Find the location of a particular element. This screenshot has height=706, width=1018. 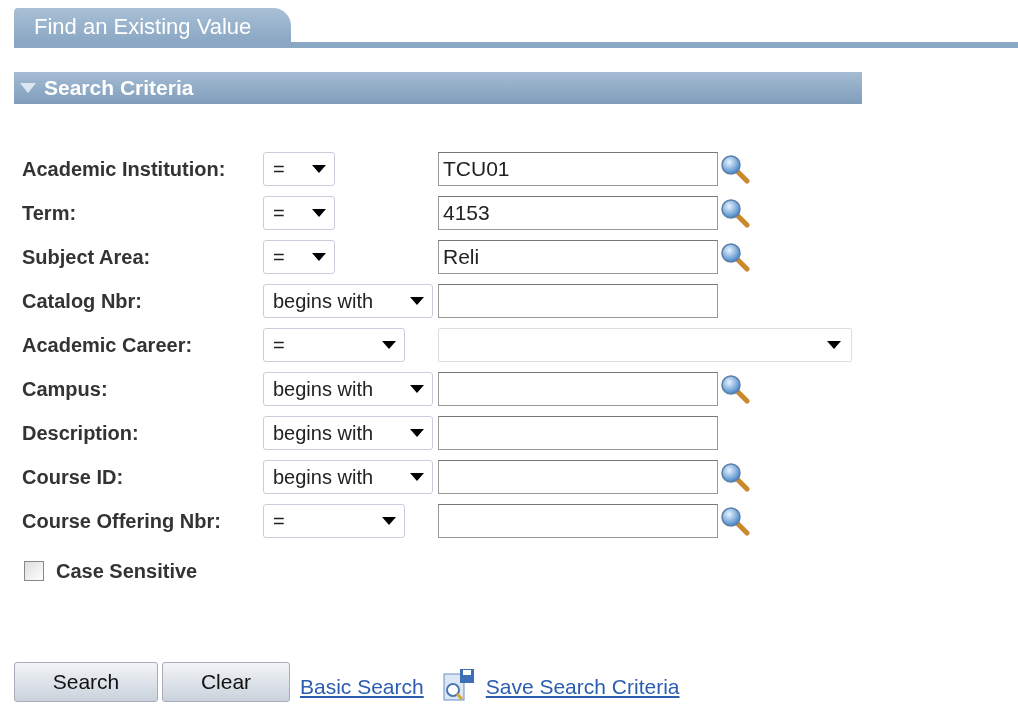

field-label: Catalog Nbr: is located at coordinates (82, 301).